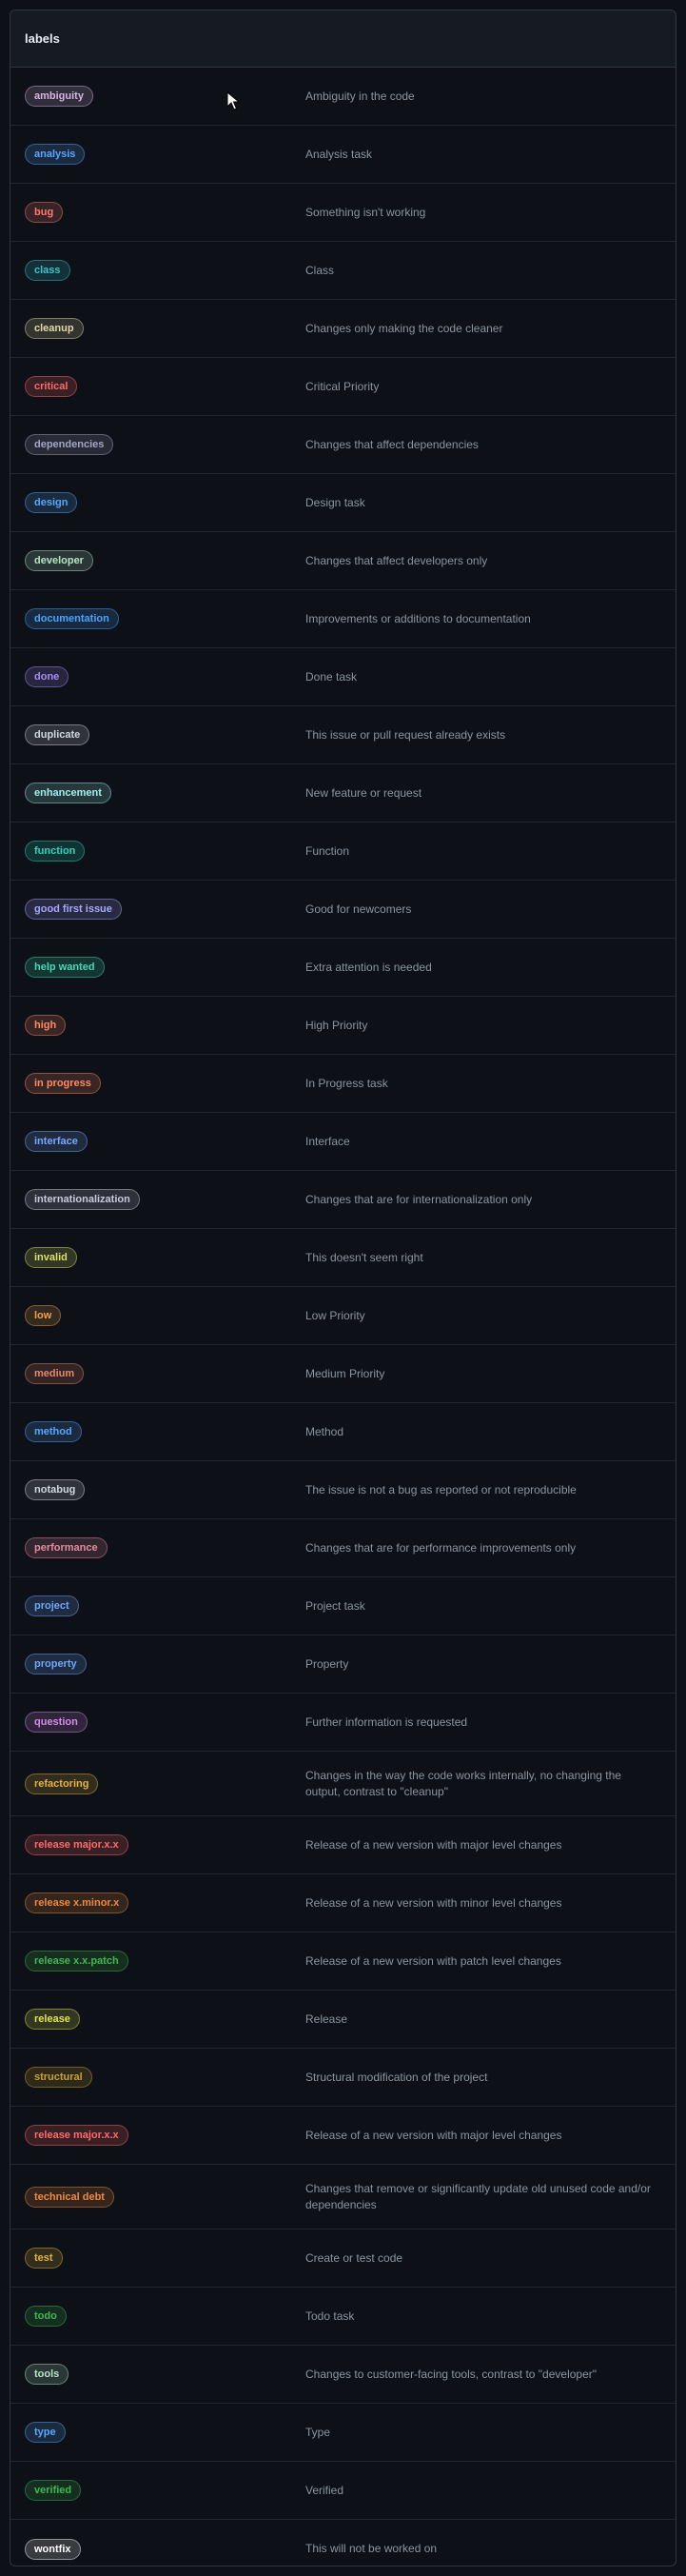  I want to click on label-cell: type, so click(157, 2433).